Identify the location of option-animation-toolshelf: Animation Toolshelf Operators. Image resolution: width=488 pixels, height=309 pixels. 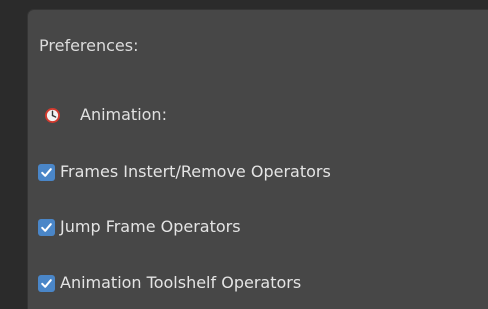
(169, 283).